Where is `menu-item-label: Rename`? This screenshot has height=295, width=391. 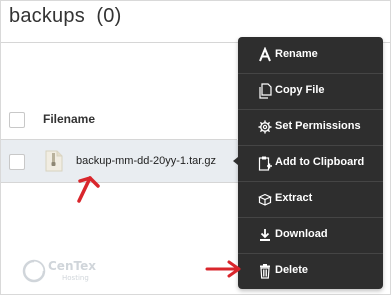
menu-item-label: Rename is located at coordinates (296, 54).